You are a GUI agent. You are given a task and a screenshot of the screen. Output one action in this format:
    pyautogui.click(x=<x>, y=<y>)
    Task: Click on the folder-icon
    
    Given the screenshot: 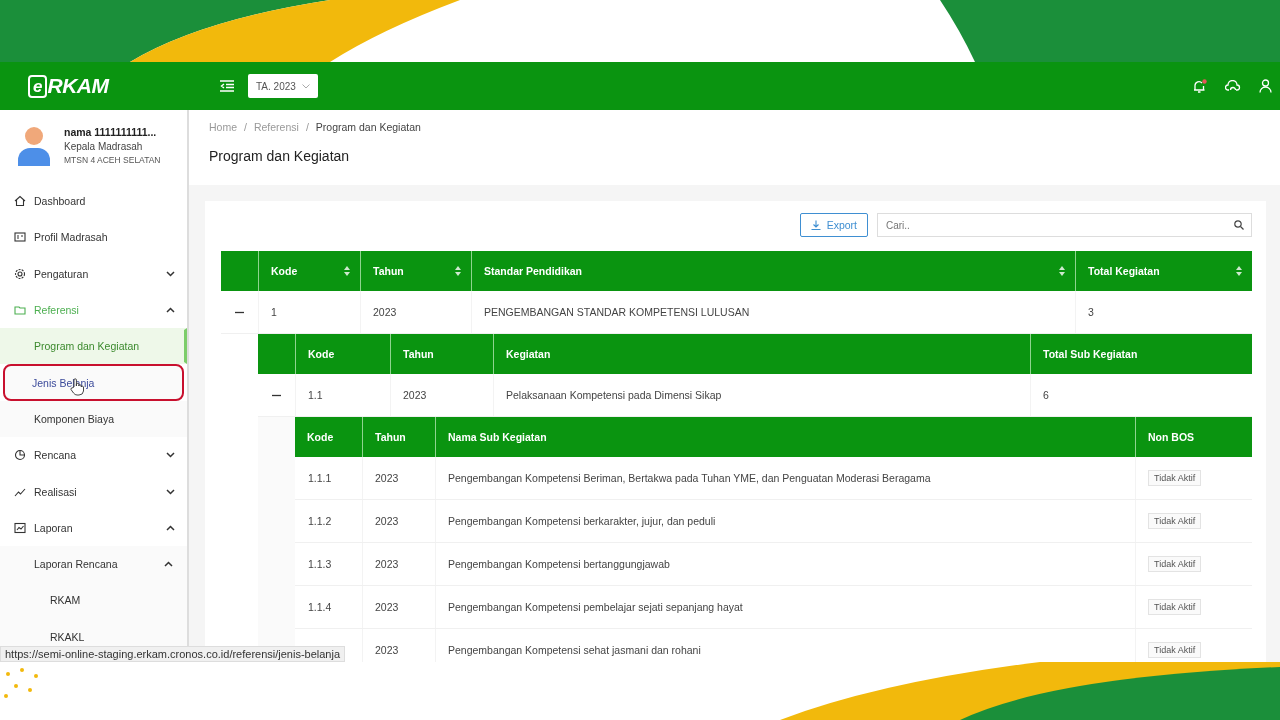 What is the action you would take?
    pyautogui.click(x=20, y=310)
    